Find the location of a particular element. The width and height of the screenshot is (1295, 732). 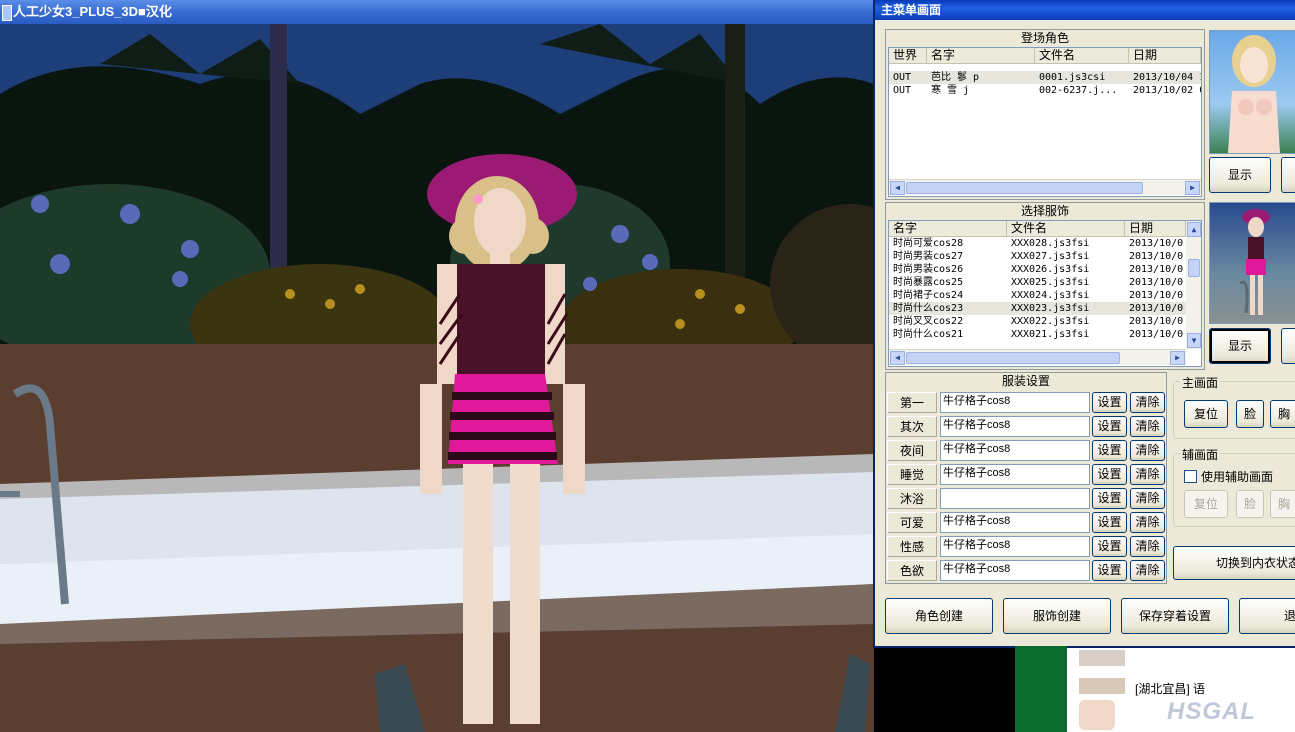

characters-hscrollbar: ◀ ▶ is located at coordinates (1045, 187).